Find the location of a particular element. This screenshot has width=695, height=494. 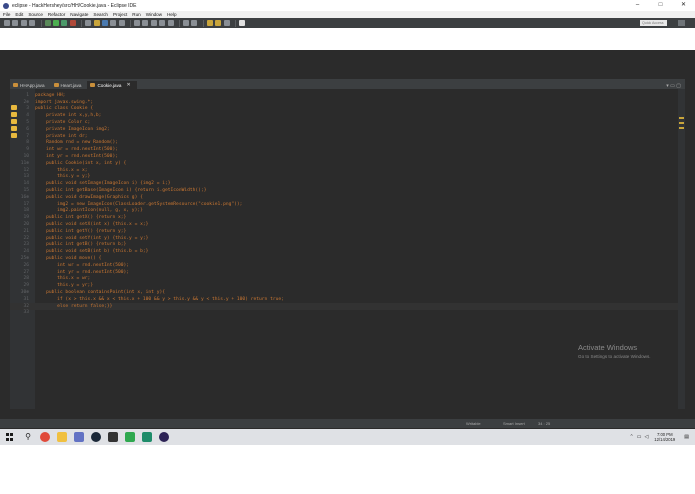

code-text: import javax.swing.*; is located at coordinates (62, 102).